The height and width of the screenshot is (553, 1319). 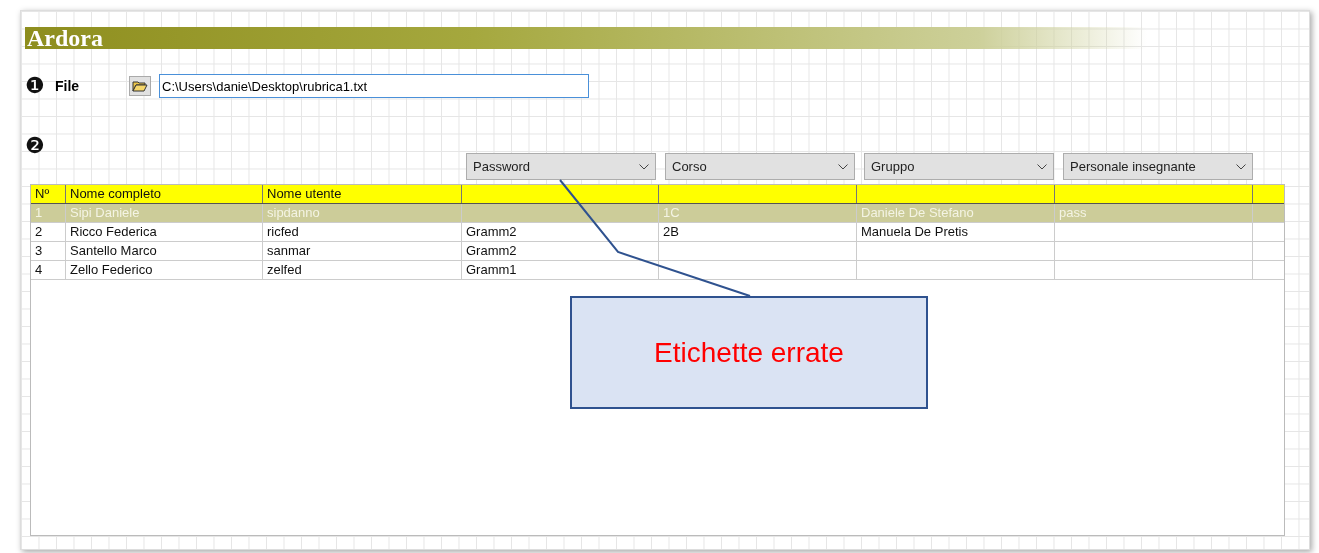 I want to click on table-cell: Zello Federico, so click(x=164, y=270).